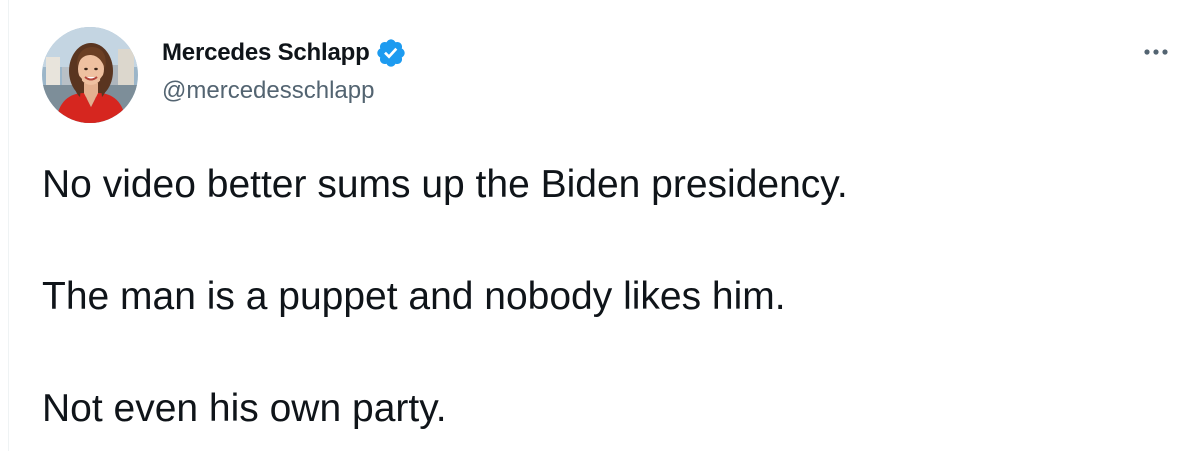 The image size is (1195, 451). Describe the element at coordinates (284, 91) in the screenshot. I see `author-handle: @mercedesschlapp` at that location.